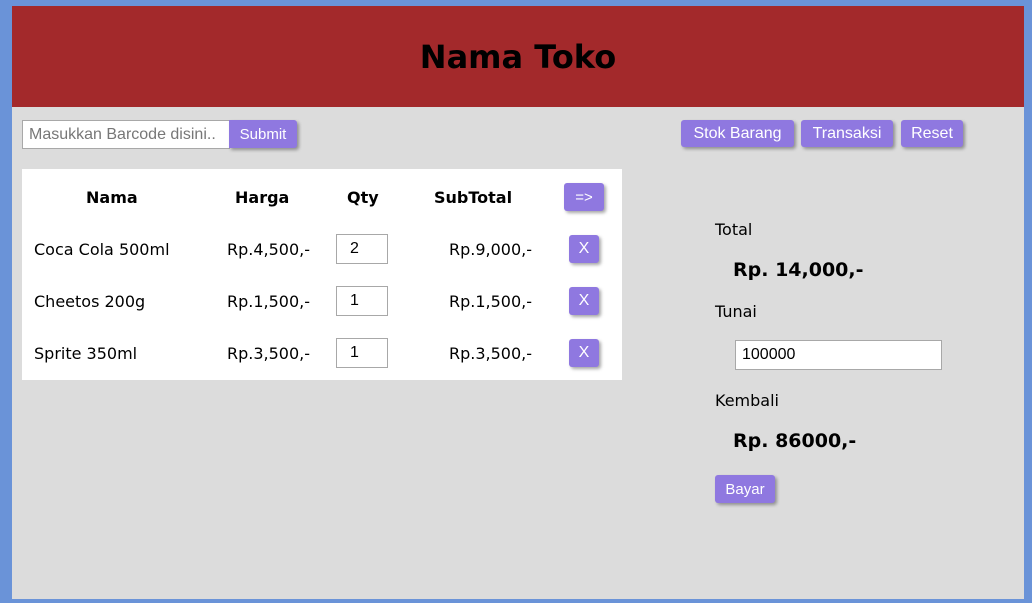 This screenshot has height=603, width=1032. Describe the element at coordinates (847, 133) in the screenshot. I see `transaksi-button: Transaksi` at that location.